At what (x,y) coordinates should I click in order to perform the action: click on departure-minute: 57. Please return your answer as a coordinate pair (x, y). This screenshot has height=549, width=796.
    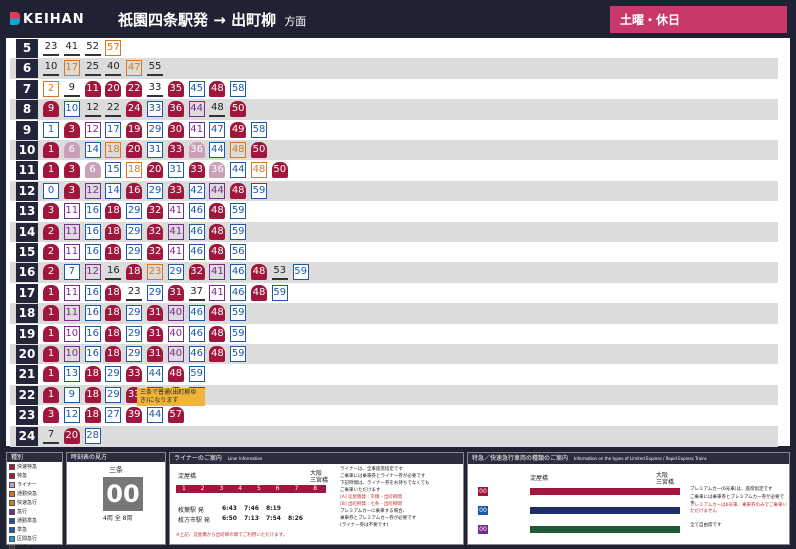
    Looking at the image, I should click on (113, 48).